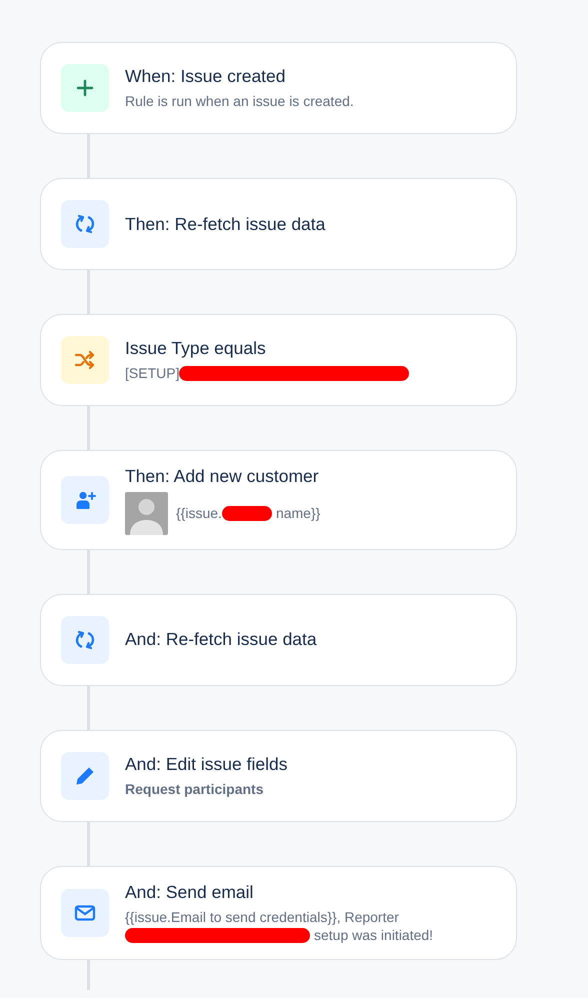 The image size is (588, 998). I want to click on step-title: When: Issue created, so click(205, 76).